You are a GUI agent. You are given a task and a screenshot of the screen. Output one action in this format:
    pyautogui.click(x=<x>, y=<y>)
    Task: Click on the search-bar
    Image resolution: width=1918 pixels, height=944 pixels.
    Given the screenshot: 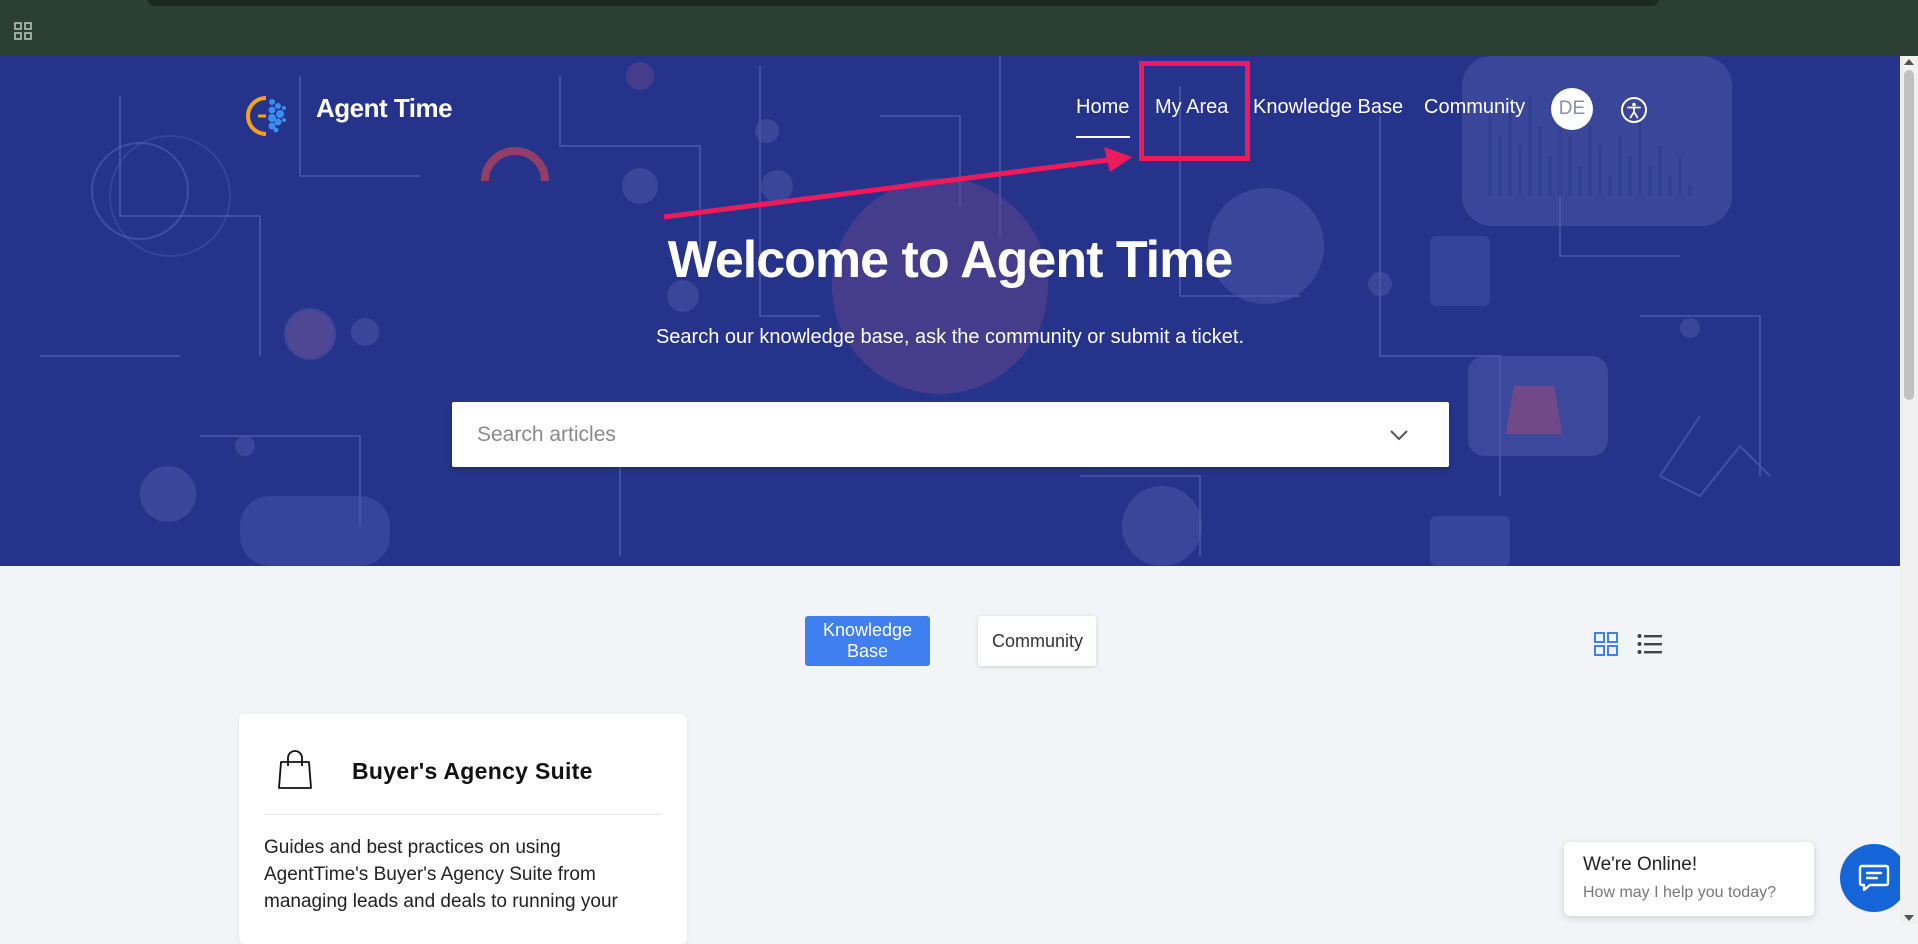 What is the action you would take?
    pyautogui.click(x=950, y=434)
    